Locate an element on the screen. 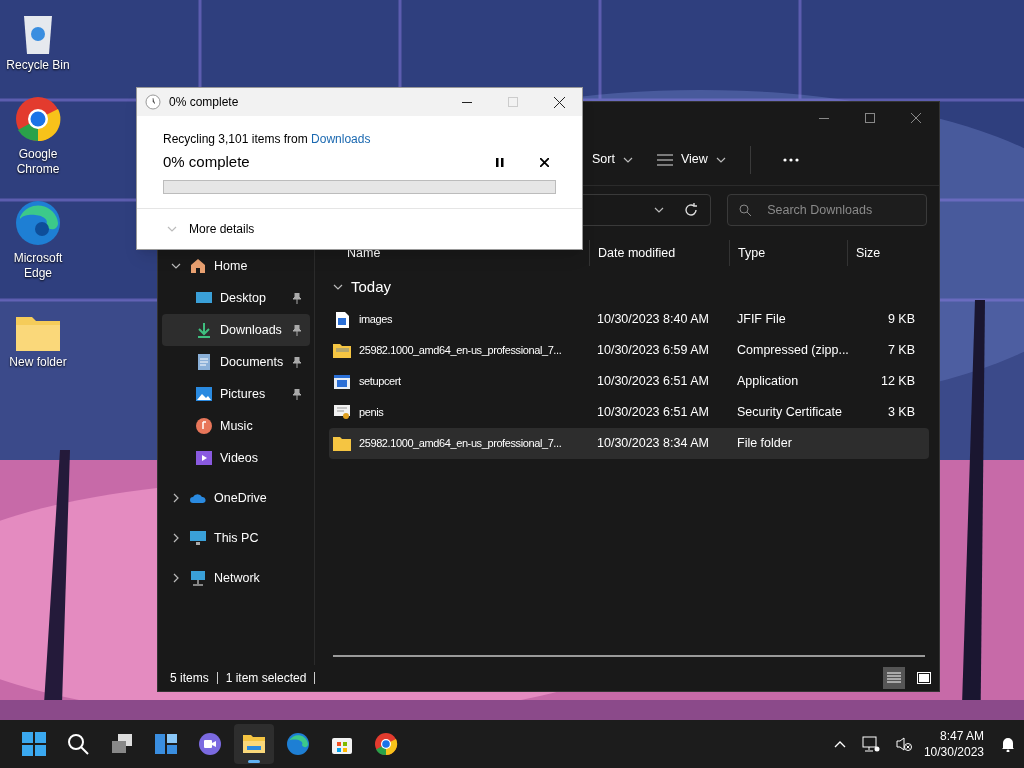 The height and width of the screenshot is (768, 1024). file-row: 25982.1000_amd64_en-us_professional_7... 10/30/2023 8:34 AM File folder is located at coordinates (629, 443).